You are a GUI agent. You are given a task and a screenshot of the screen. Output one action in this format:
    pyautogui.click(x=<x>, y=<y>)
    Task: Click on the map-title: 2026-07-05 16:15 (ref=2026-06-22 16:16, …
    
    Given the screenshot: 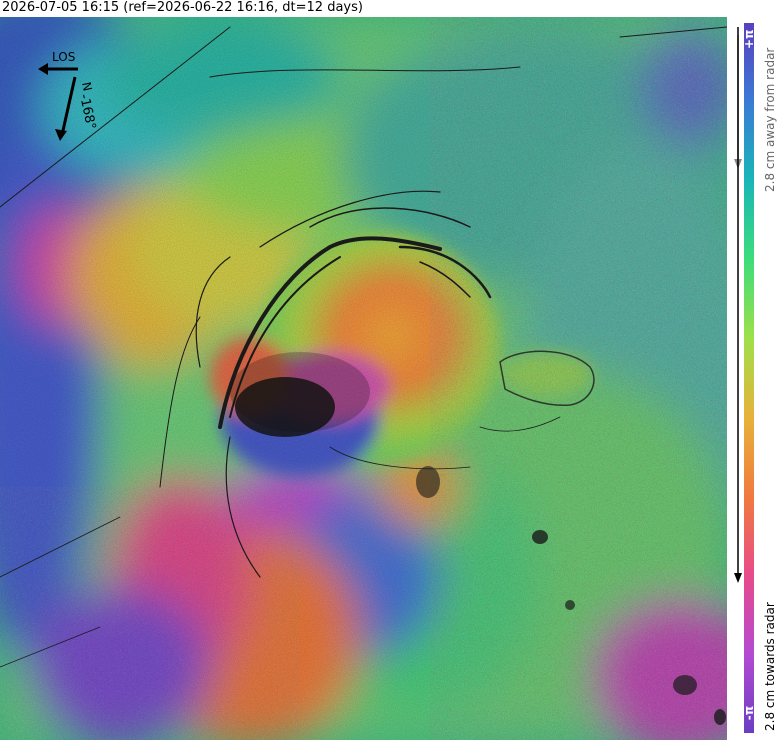 What is the action you would take?
    pyautogui.click(x=182, y=7)
    